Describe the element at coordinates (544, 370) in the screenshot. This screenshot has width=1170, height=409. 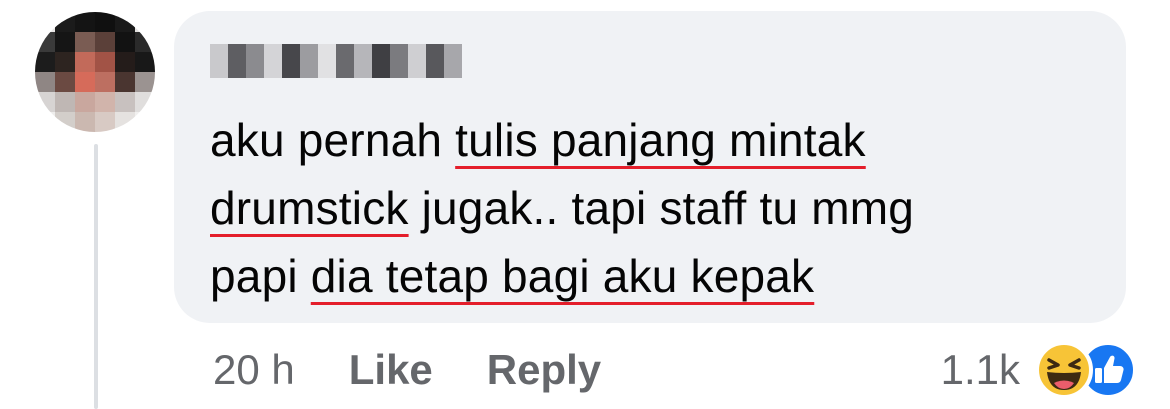
I see `reply-button: Reply` at that location.